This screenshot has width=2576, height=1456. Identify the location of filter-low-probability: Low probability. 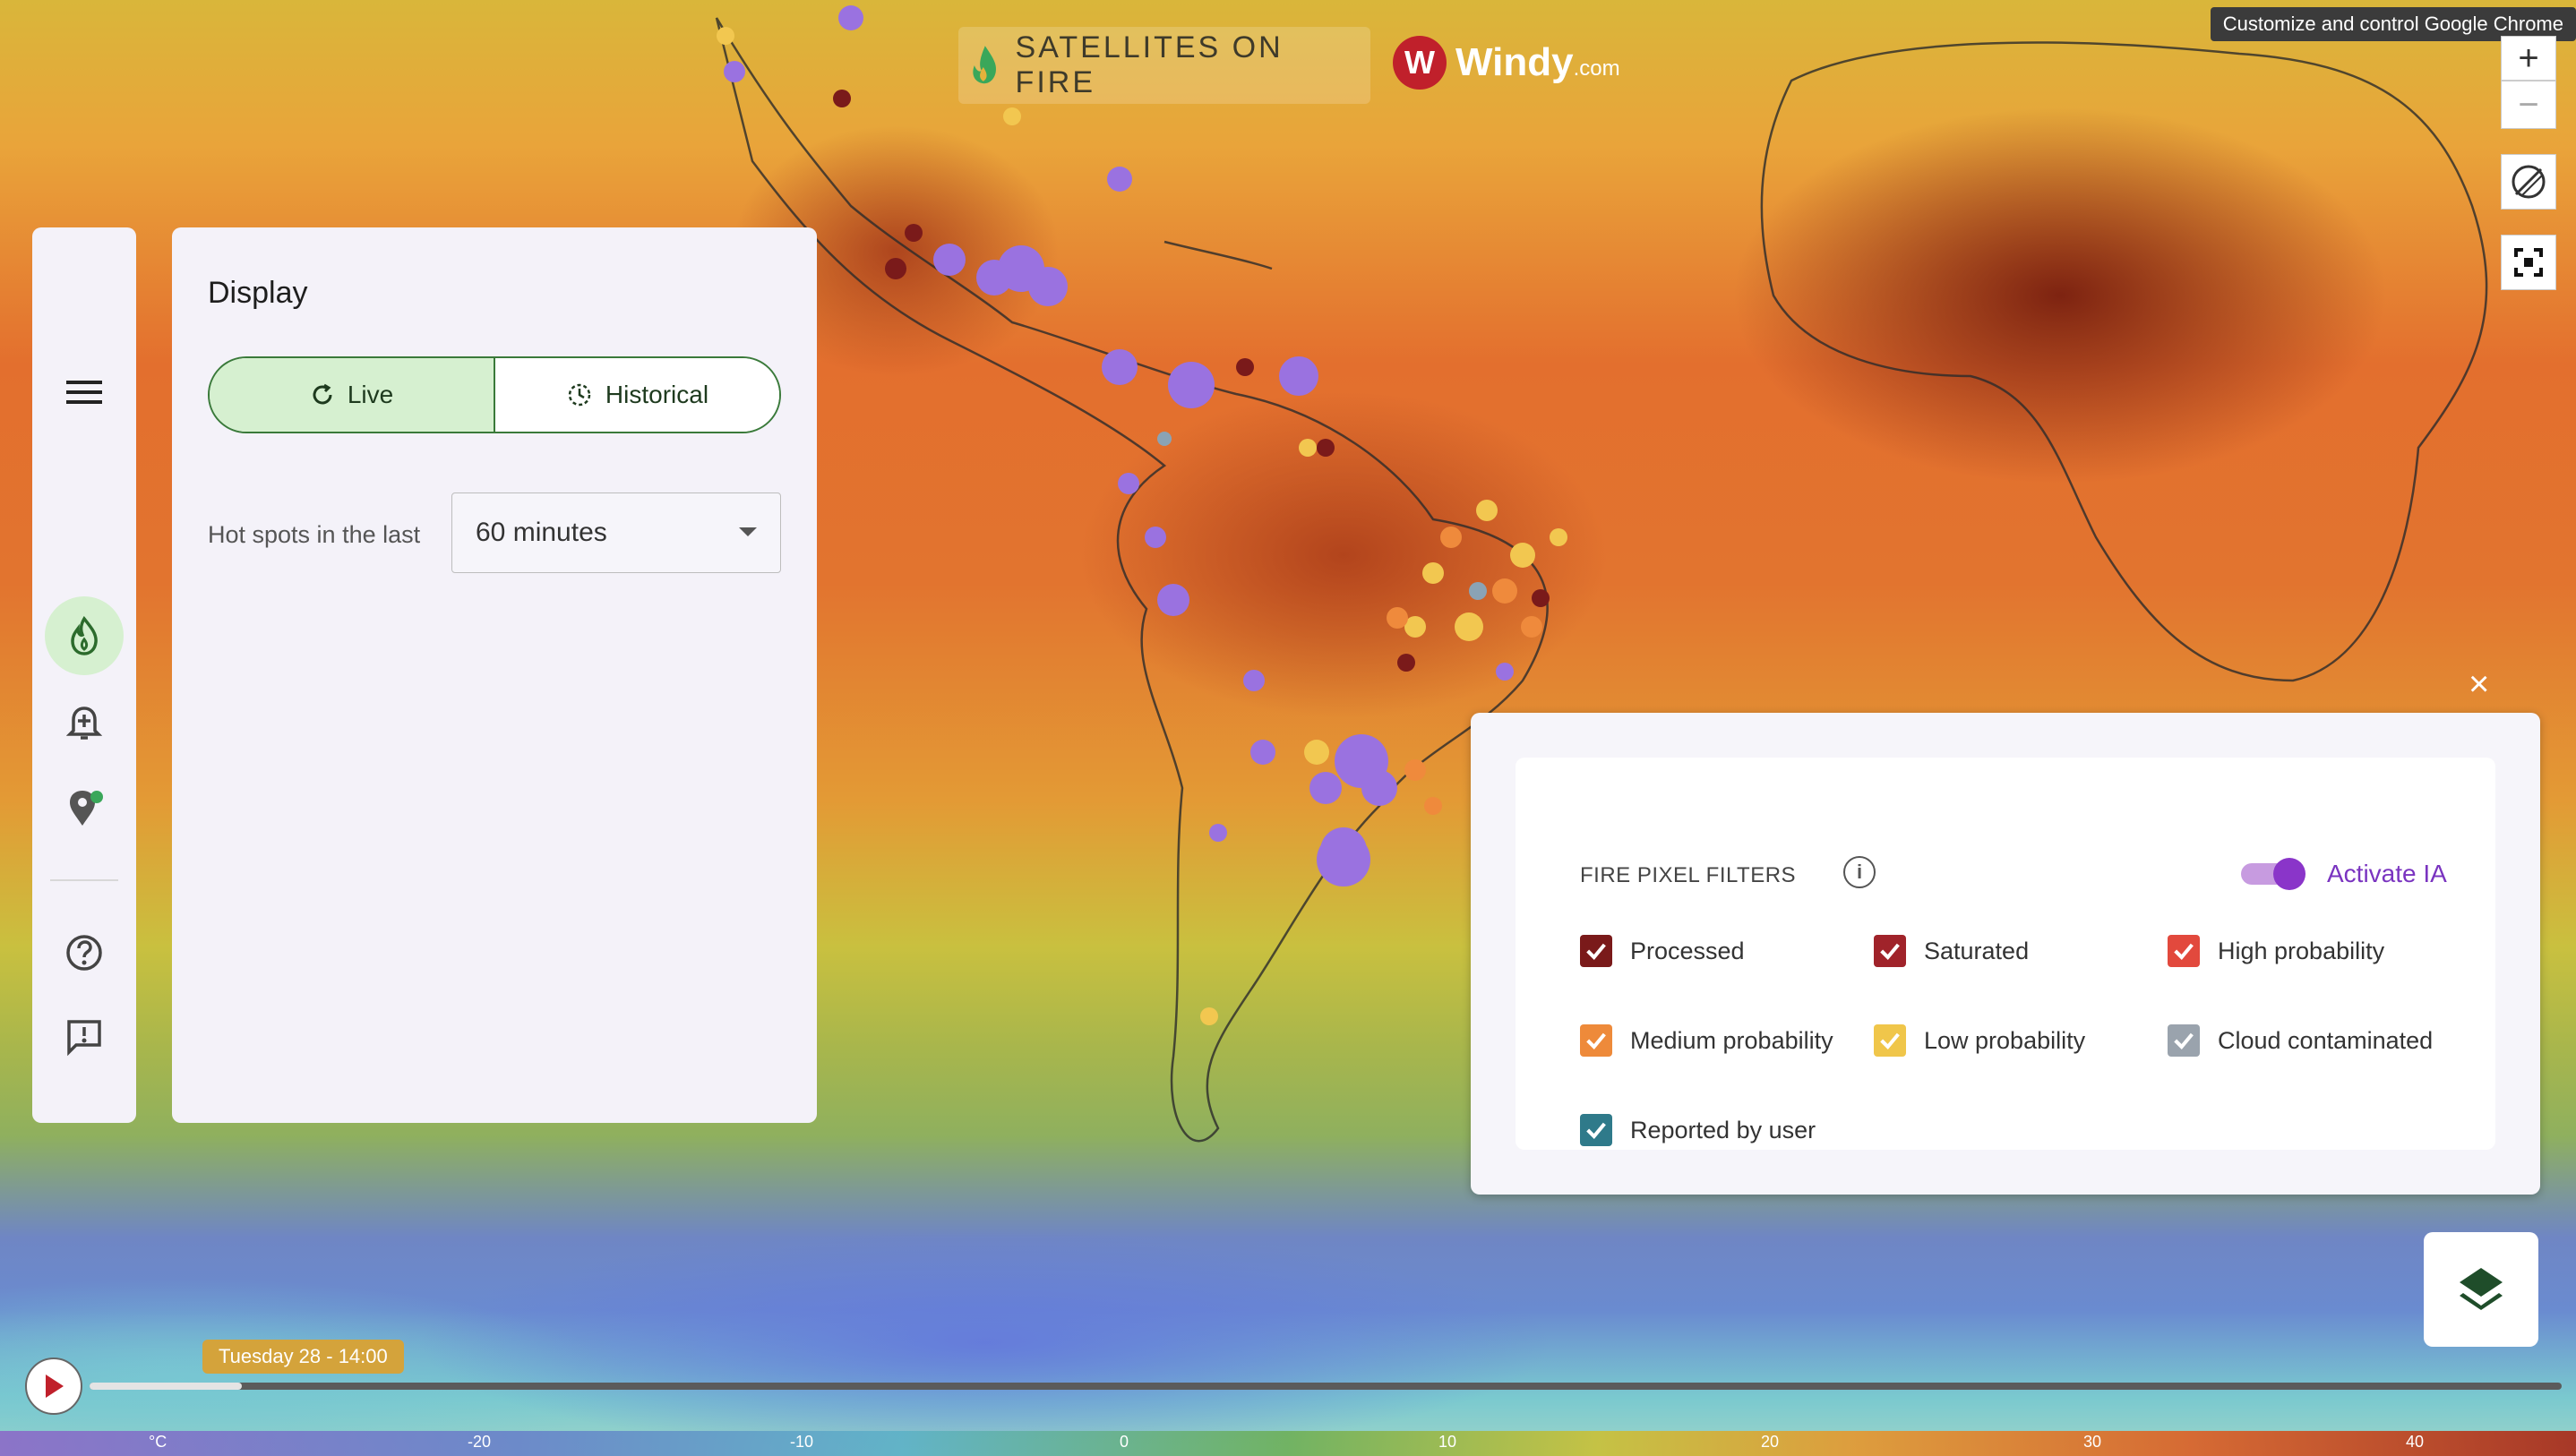
(1979, 1040).